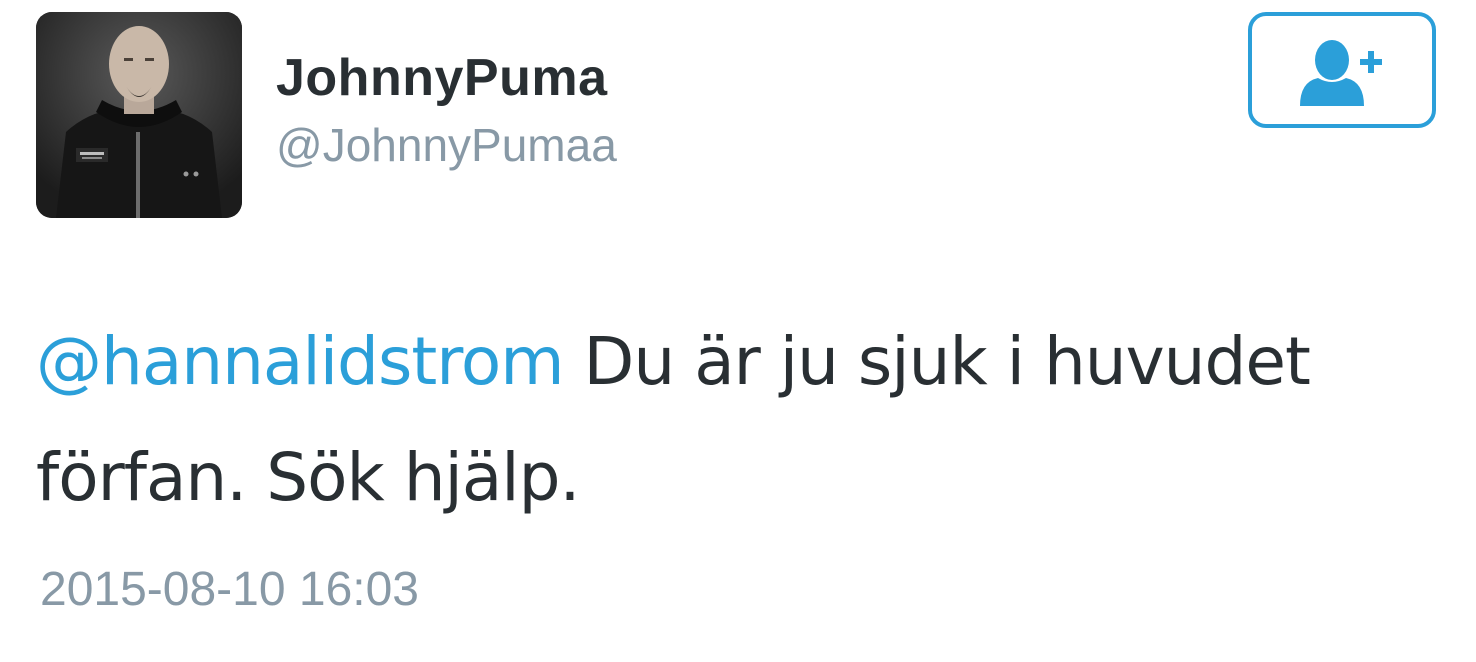 The image size is (1476, 662). What do you see at coordinates (1341, 73) in the screenshot?
I see `add-user-icon` at bounding box center [1341, 73].